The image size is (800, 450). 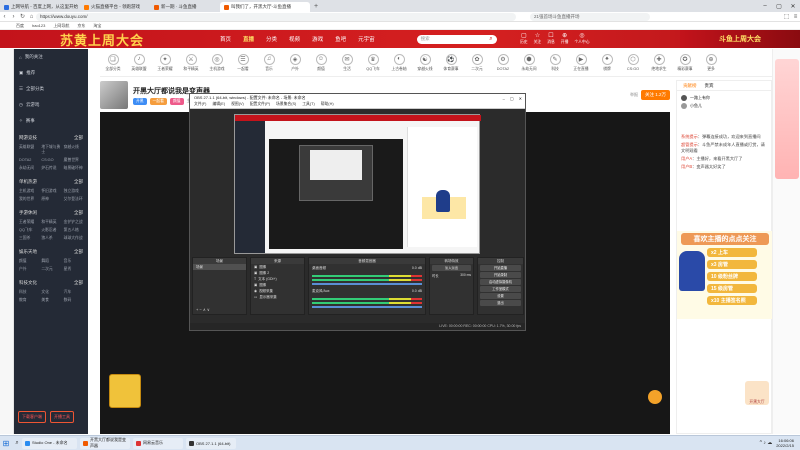 I want to click on subcategory-link: 穿越火线, so click(x=73, y=150).